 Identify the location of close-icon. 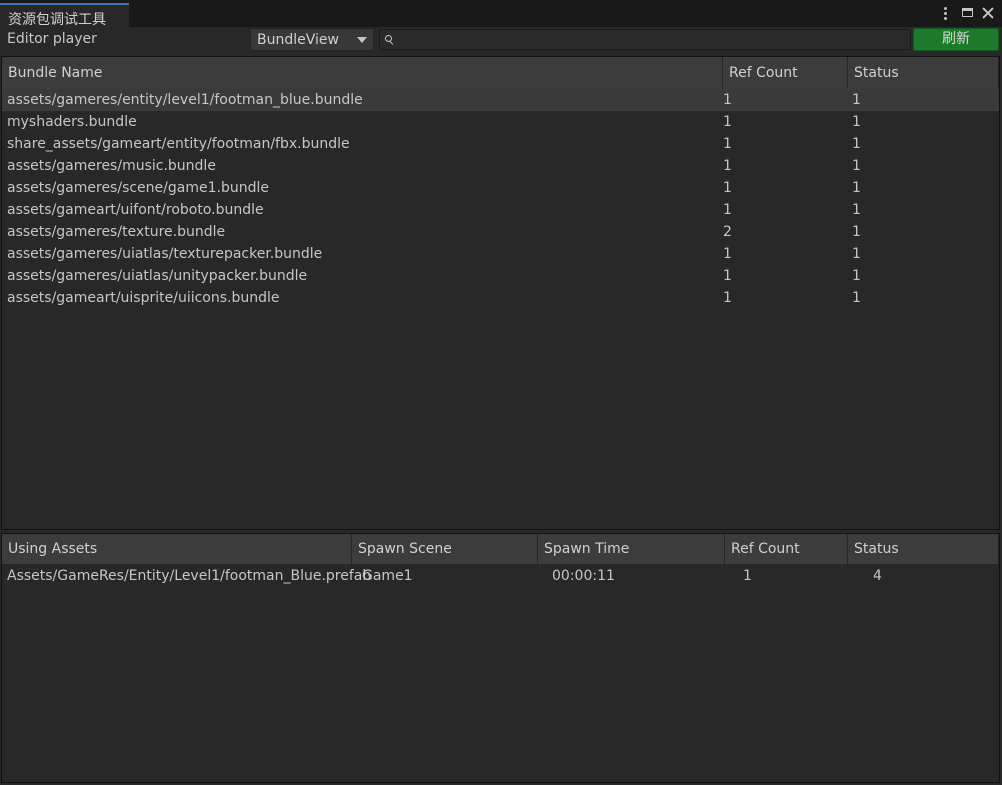
(988, 13).